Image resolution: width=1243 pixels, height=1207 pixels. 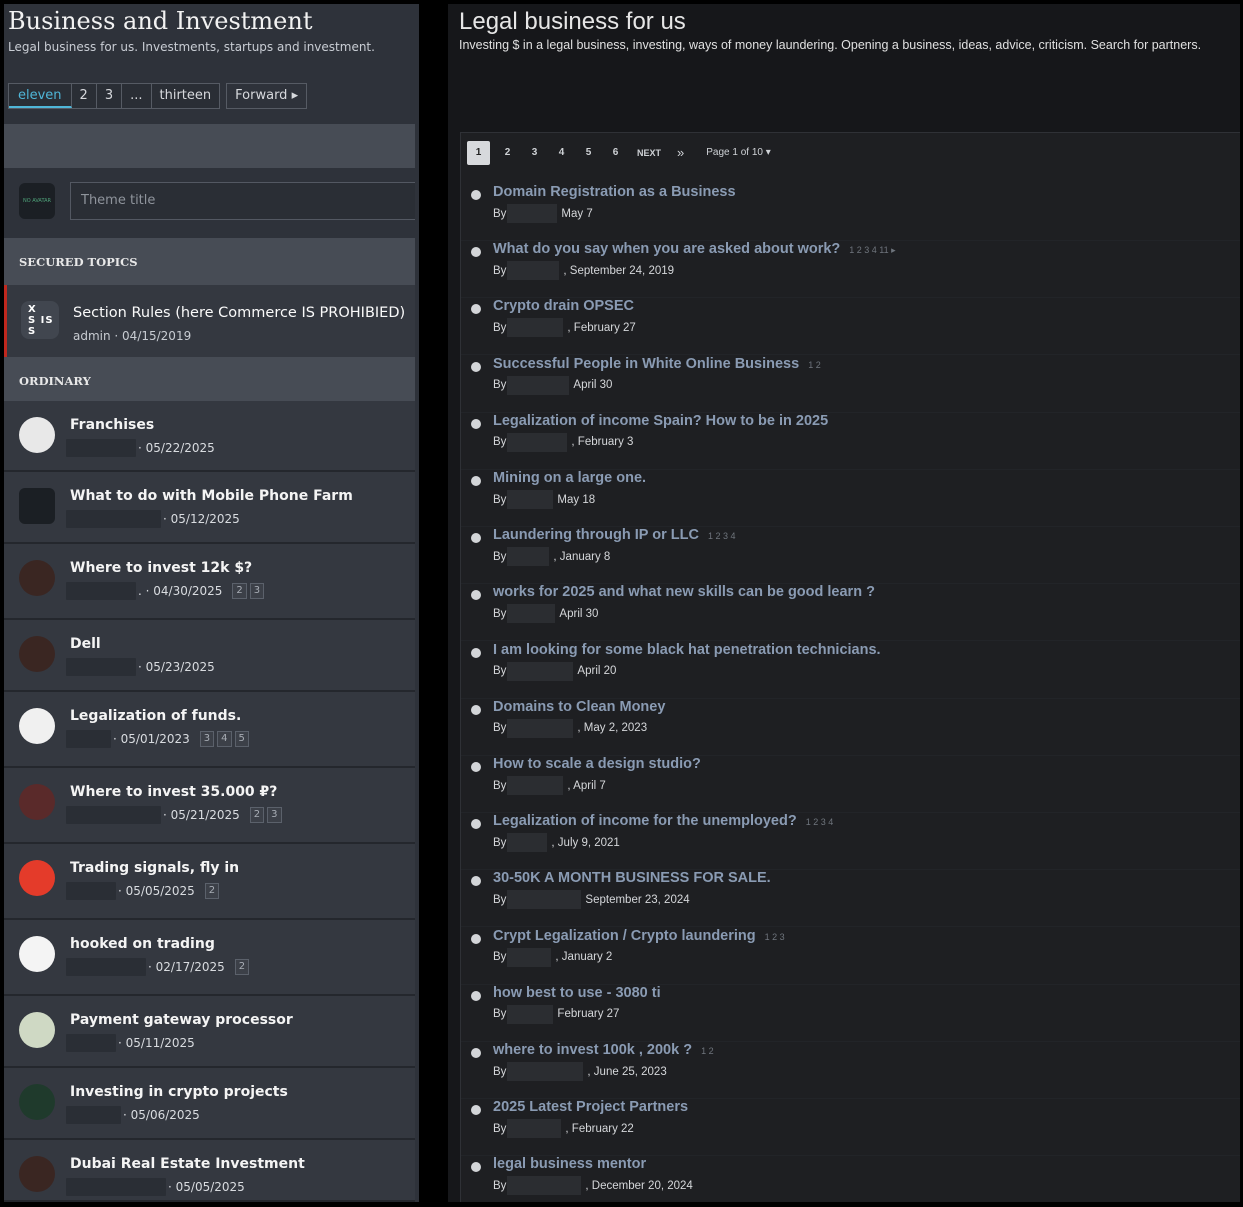 What do you see at coordinates (154, 868) in the screenshot?
I see `topic-title: Trading signals, fly in` at bounding box center [154, 868].